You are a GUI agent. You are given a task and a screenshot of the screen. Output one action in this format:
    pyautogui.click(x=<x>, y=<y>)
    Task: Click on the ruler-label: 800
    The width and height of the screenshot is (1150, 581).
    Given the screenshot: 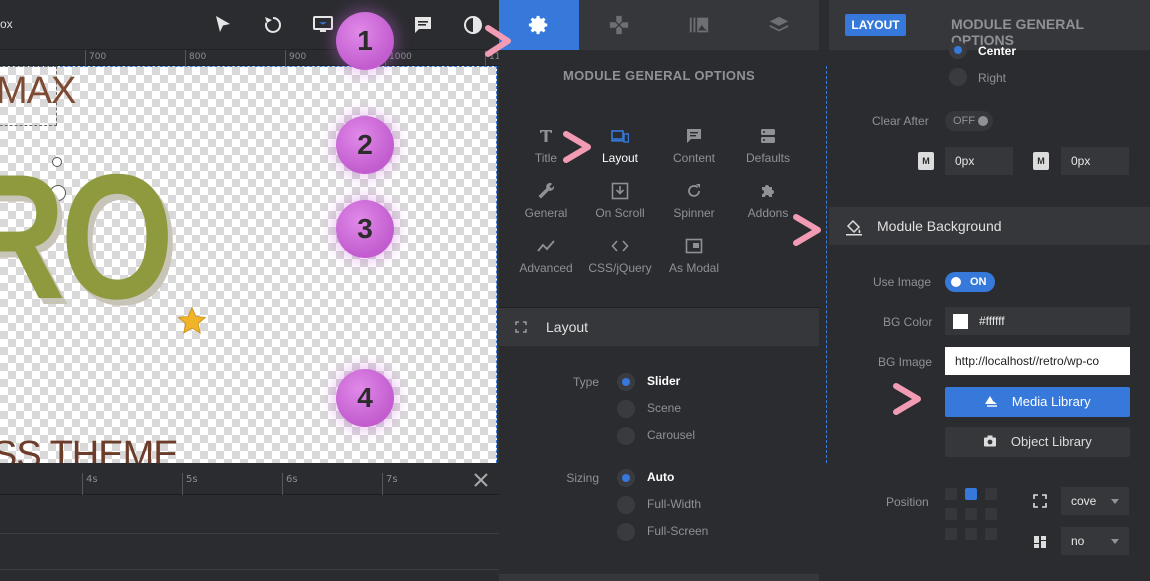 What is the action you would take?
    pyautogui.click(x=198, y=57)
    